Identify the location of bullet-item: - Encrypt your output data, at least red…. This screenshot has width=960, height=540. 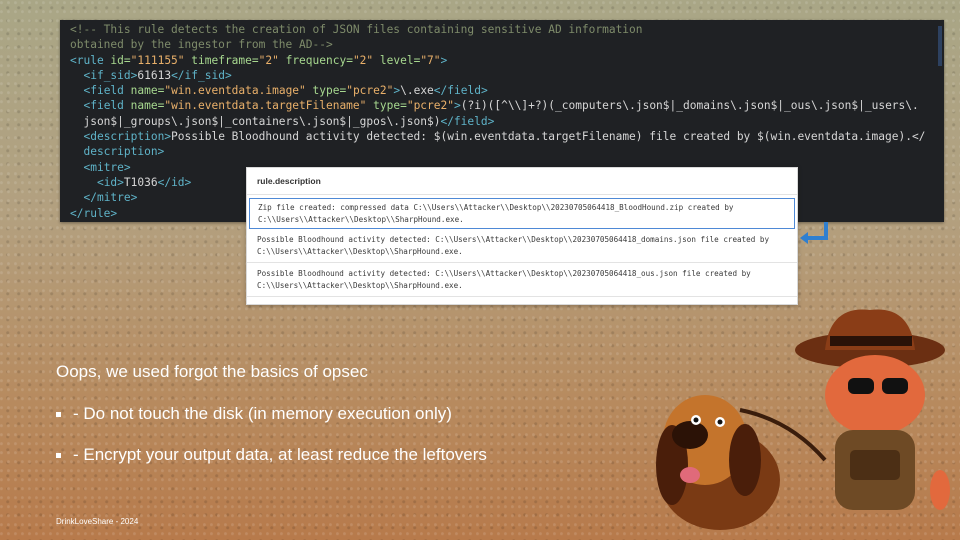
(271, 455).